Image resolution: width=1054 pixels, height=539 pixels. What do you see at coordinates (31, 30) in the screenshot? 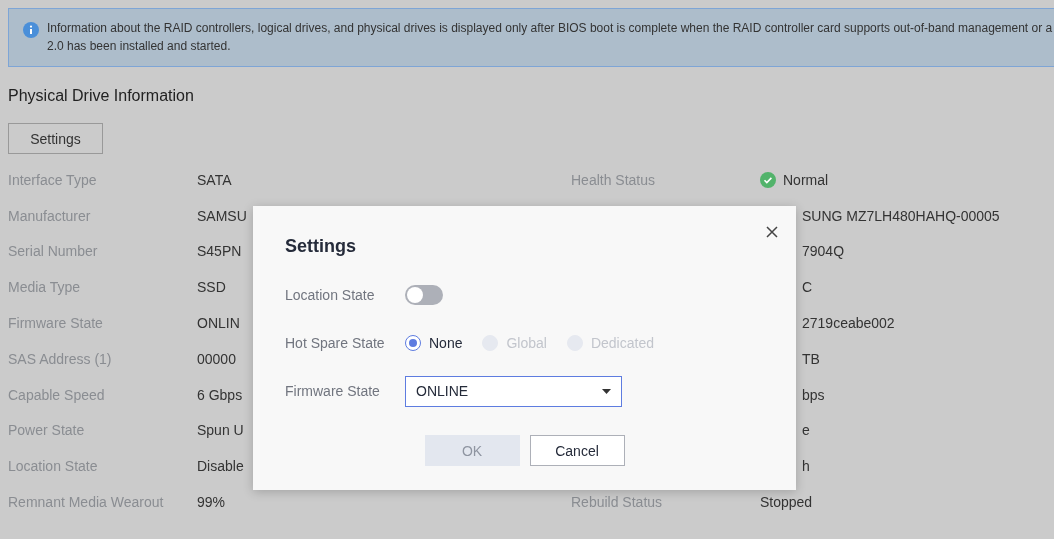
I see `info-icon` at bounding box center [31, 30].